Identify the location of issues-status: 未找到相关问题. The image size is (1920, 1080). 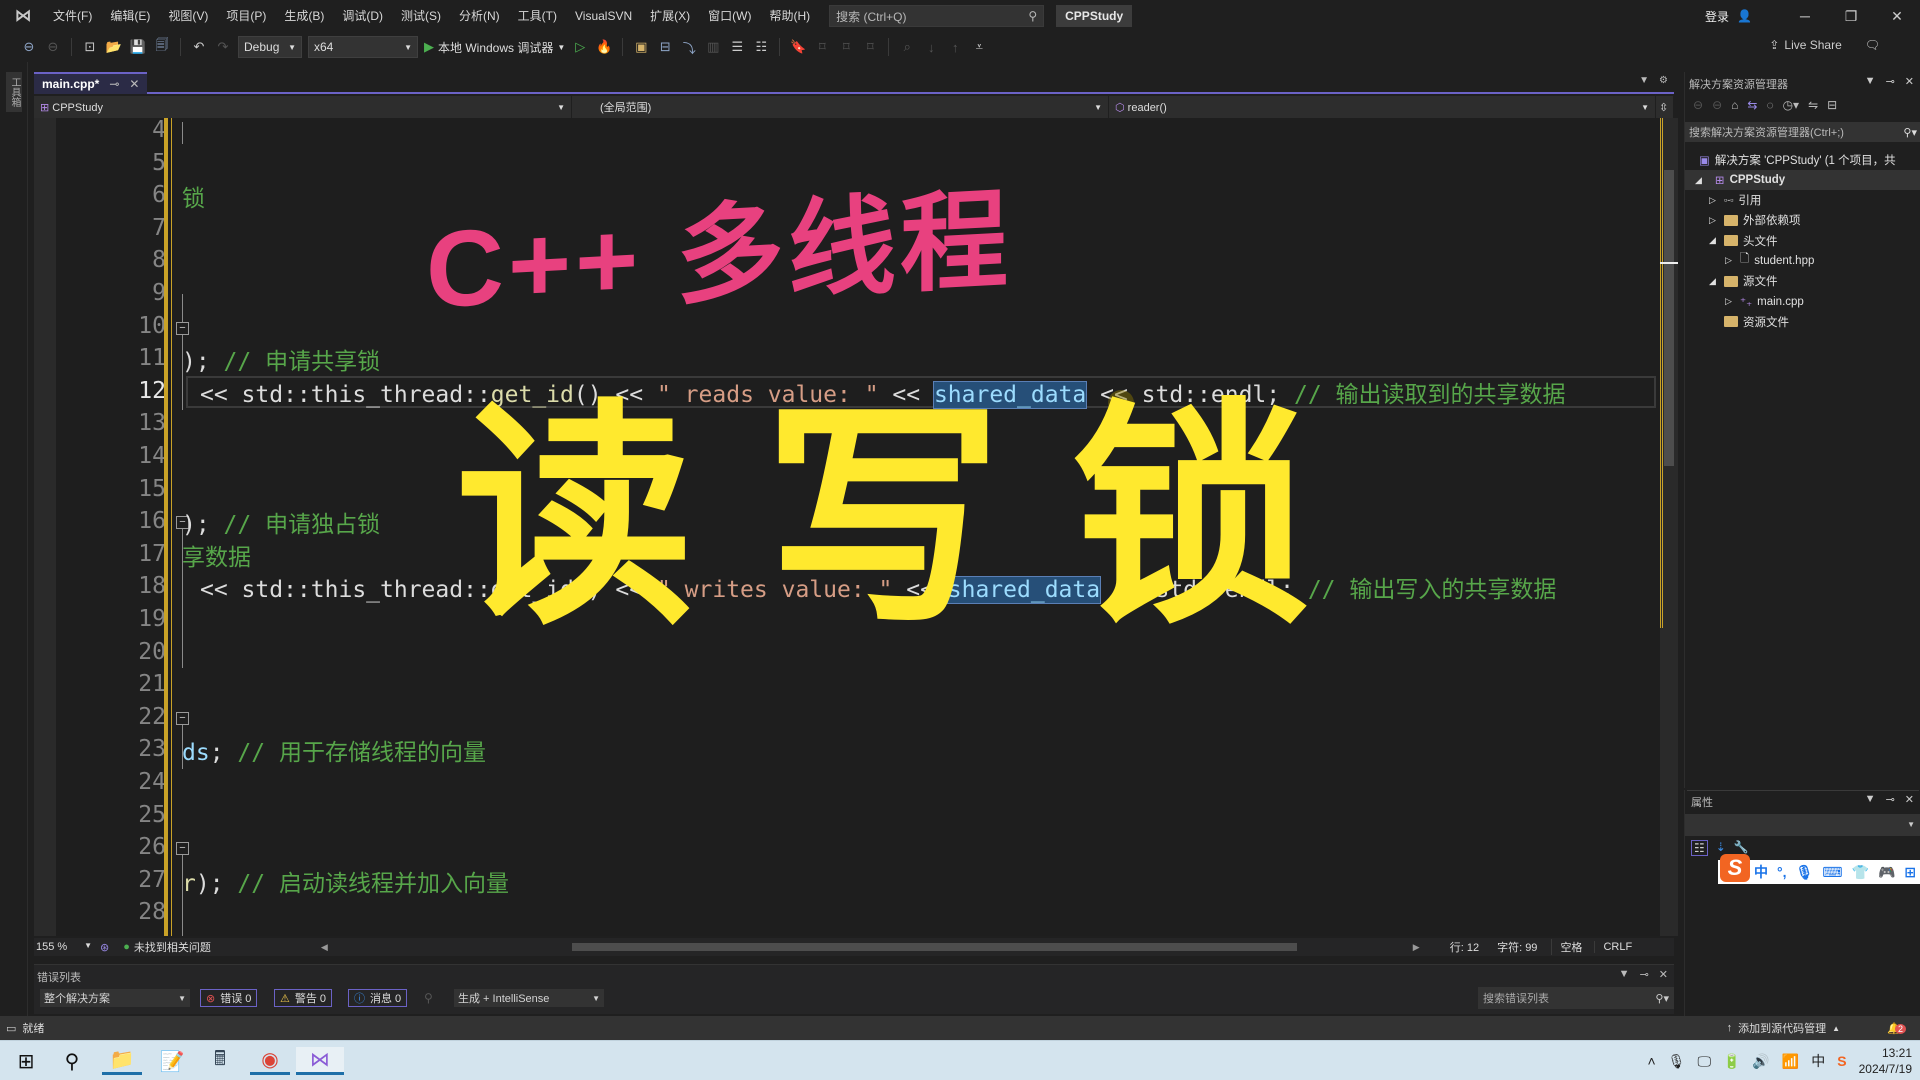
(172, 947).